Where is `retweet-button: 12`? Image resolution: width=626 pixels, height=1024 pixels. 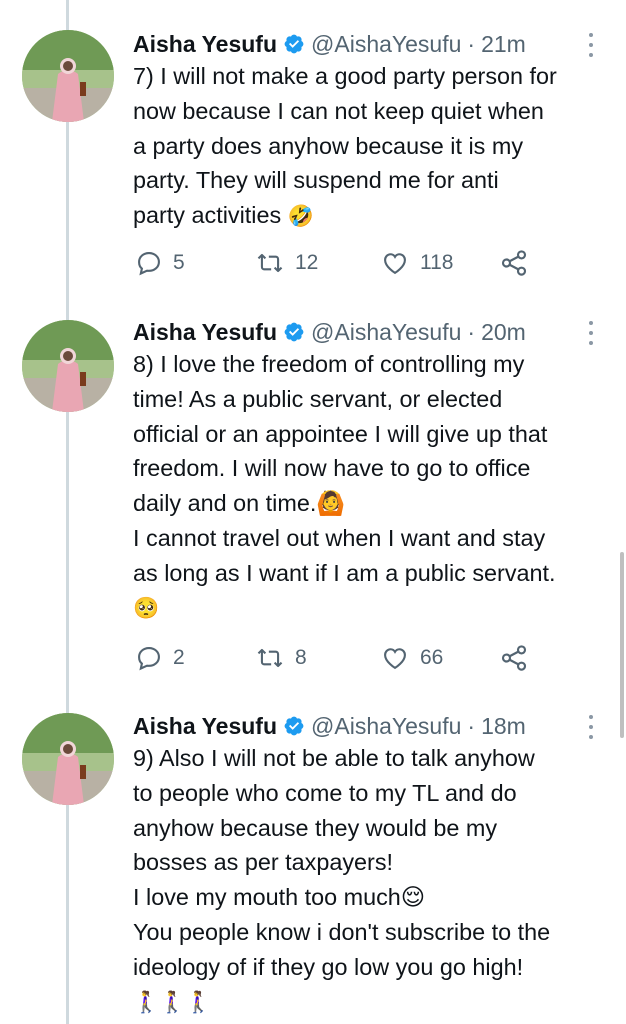
retweet-button: 12 is located at coordinates (286, 263).